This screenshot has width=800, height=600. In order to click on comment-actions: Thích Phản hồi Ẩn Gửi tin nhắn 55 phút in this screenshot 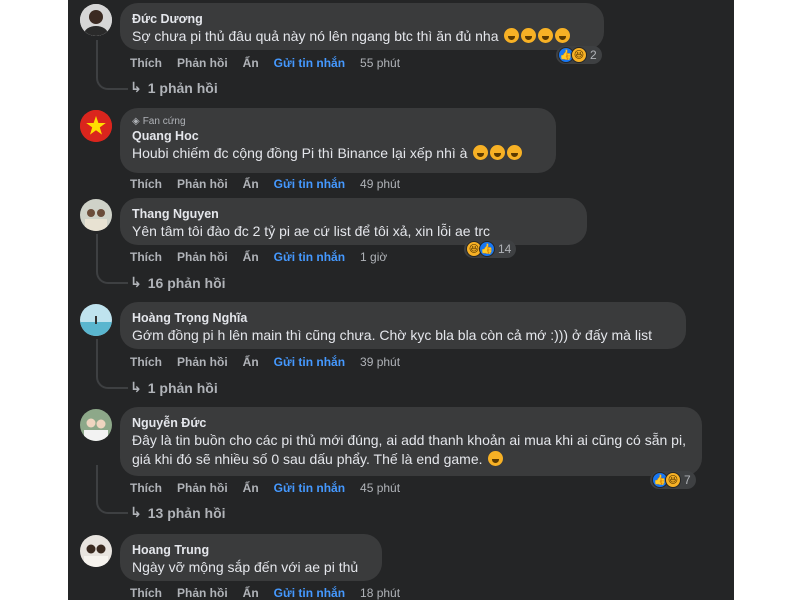, I will do `click(272, 63)`.